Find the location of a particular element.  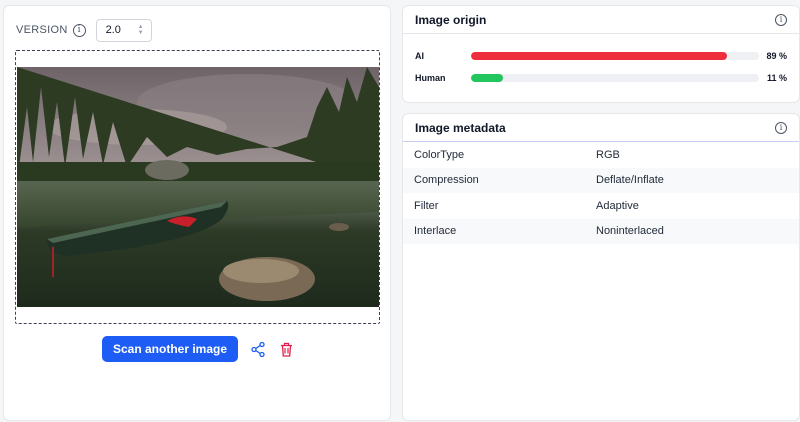

image-metadata-header: Image metadata i is located at coordinates (601, 128).